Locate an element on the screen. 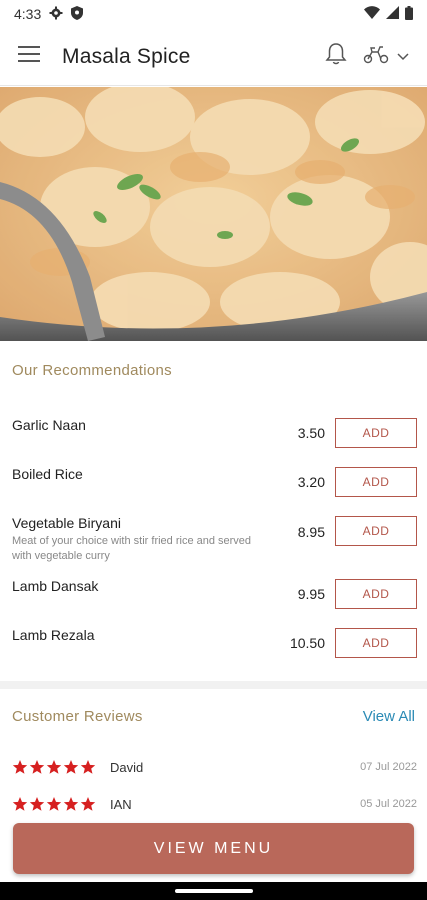  section-divider is located at coordinates (213, 685).